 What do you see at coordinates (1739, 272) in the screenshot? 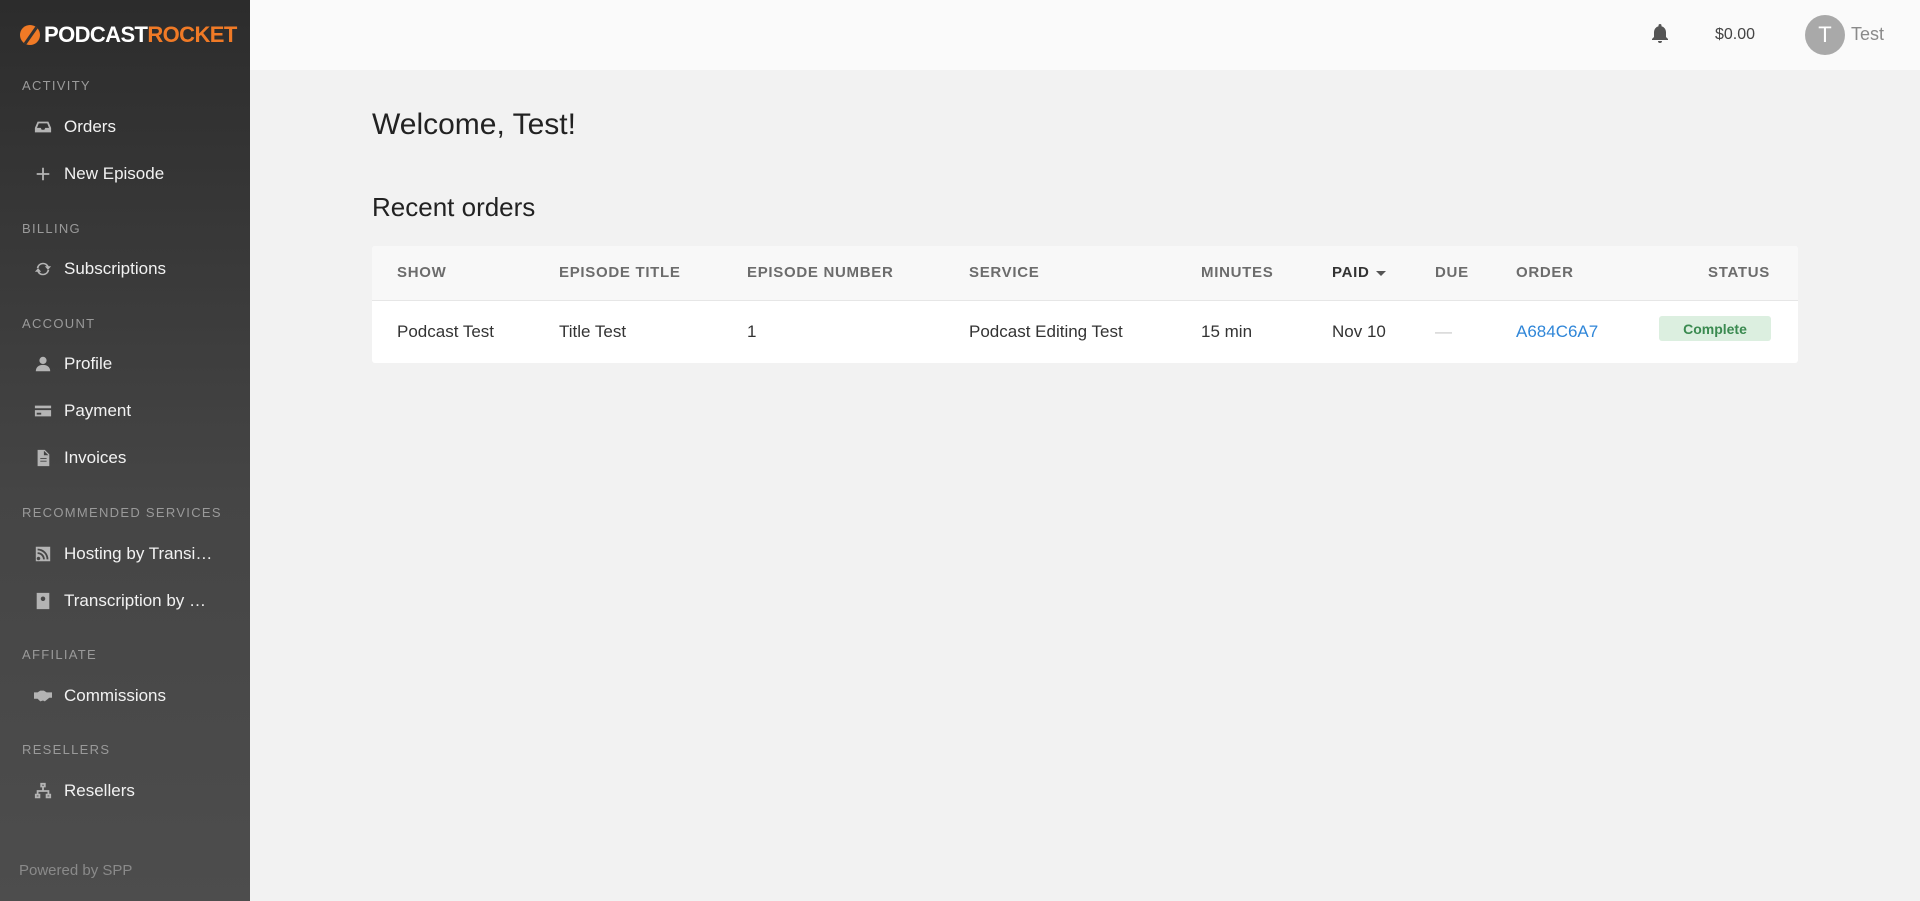
I see `column-header-status: STATUS` at bounding box center [1739, 272].